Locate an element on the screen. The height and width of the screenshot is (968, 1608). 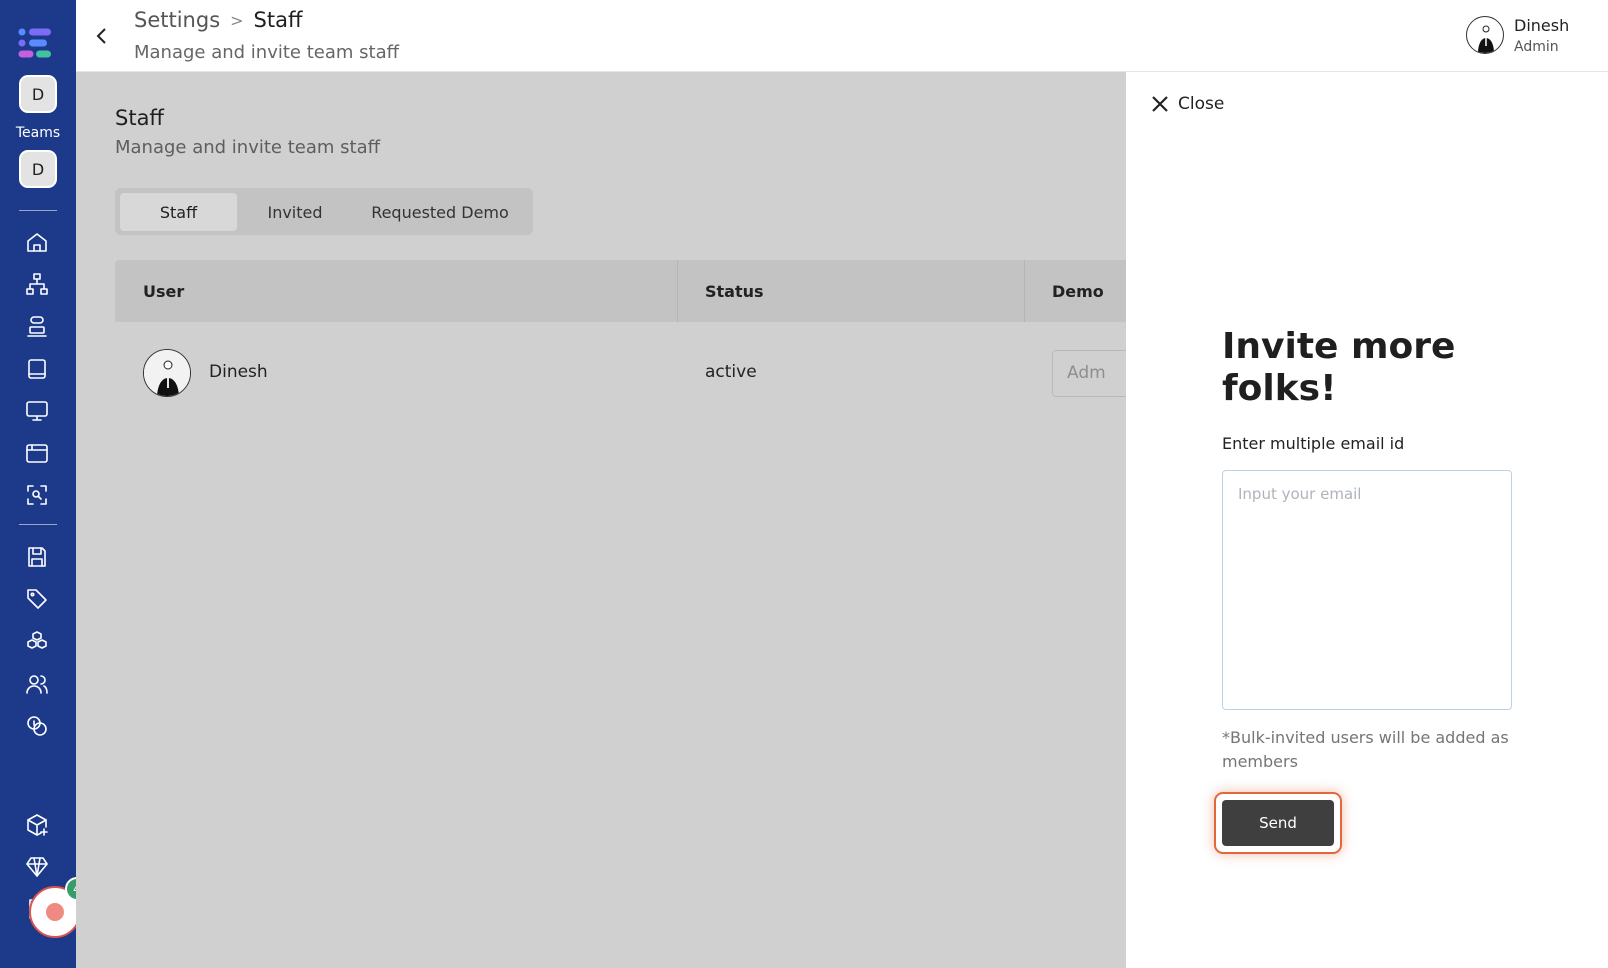
row-user-name: Dinesh is located at coordinates (238, 372).